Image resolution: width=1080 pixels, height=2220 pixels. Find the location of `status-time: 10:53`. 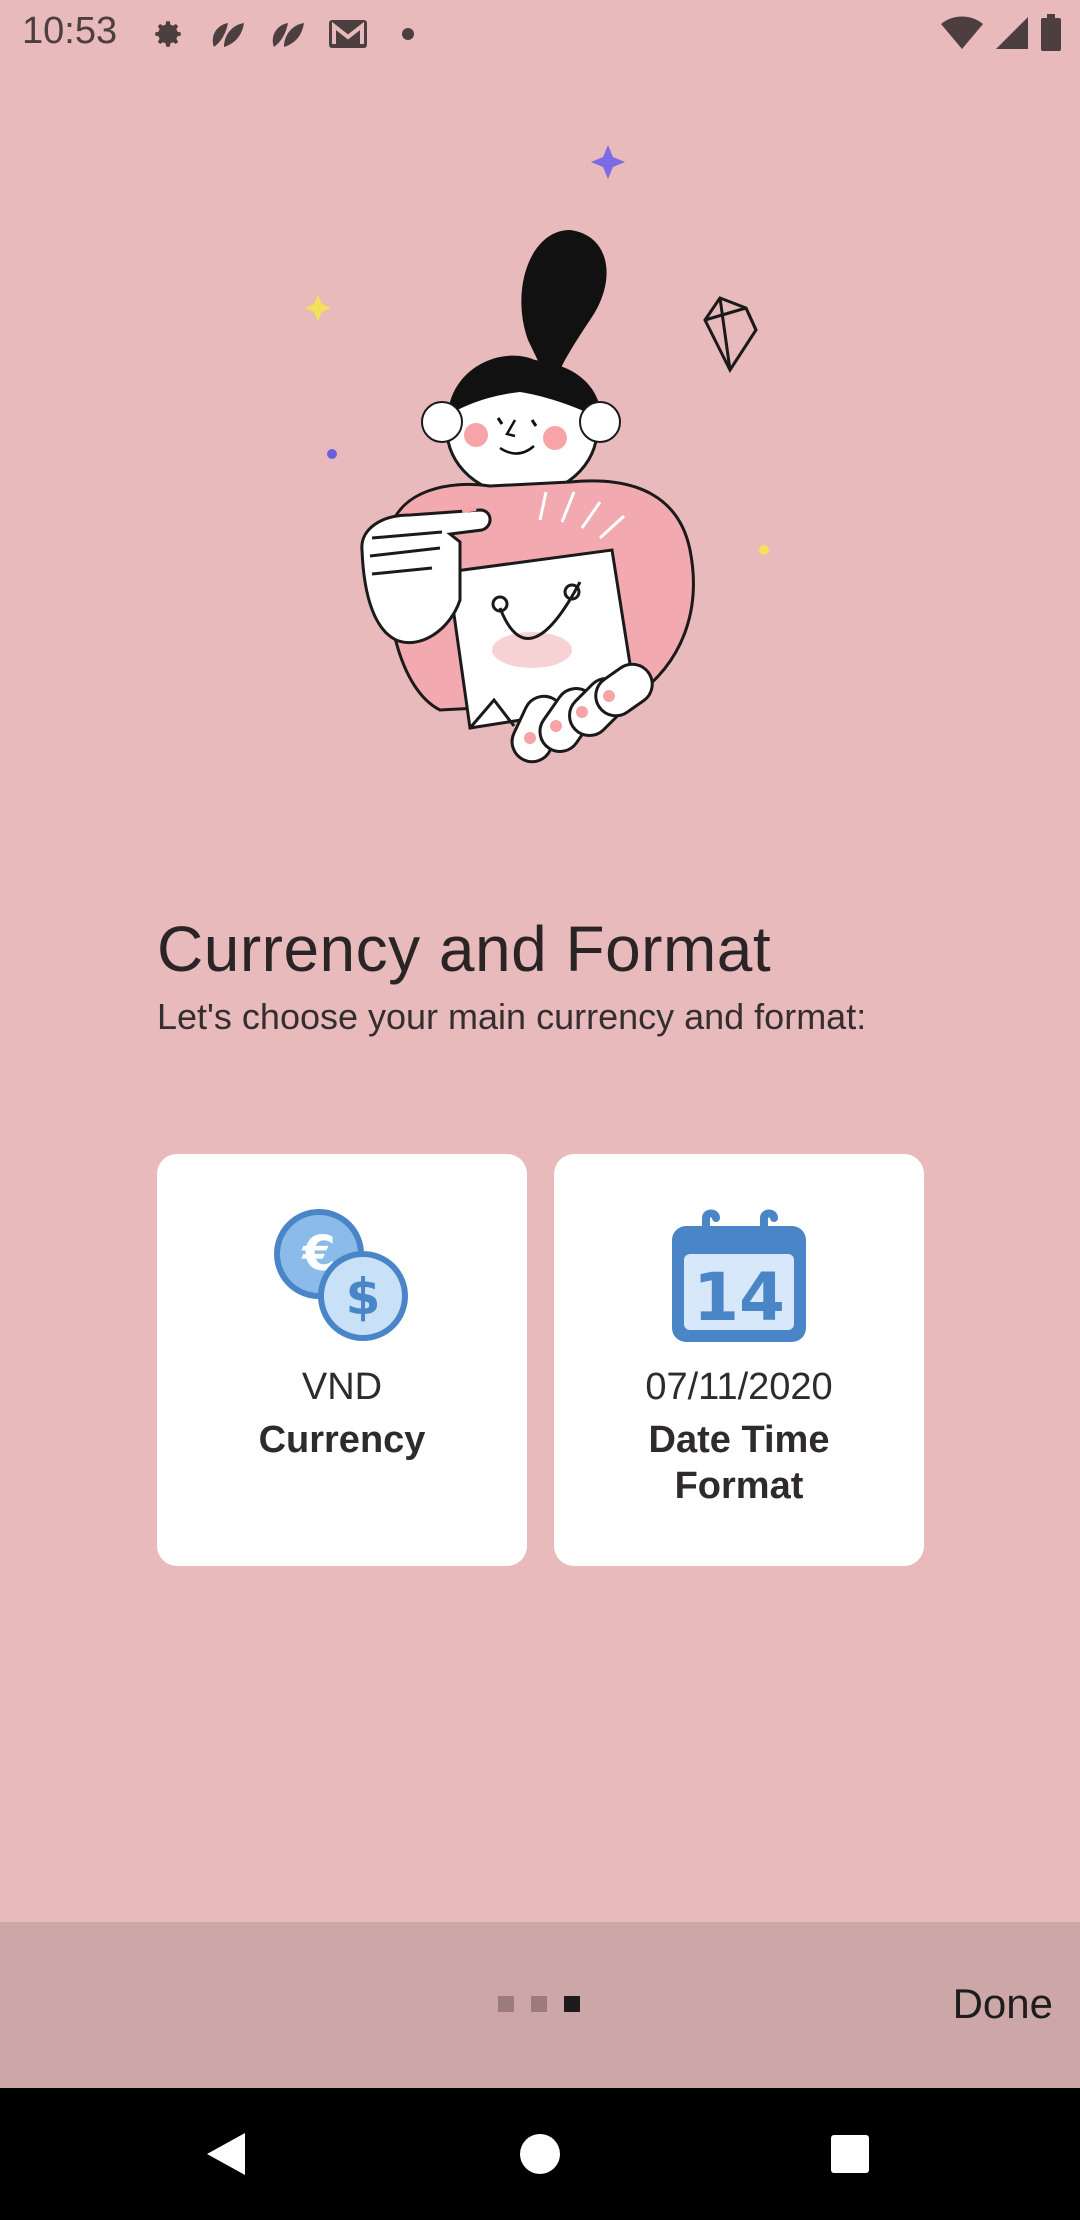

status-time: 10:53 is located at coordinates (70, 31).